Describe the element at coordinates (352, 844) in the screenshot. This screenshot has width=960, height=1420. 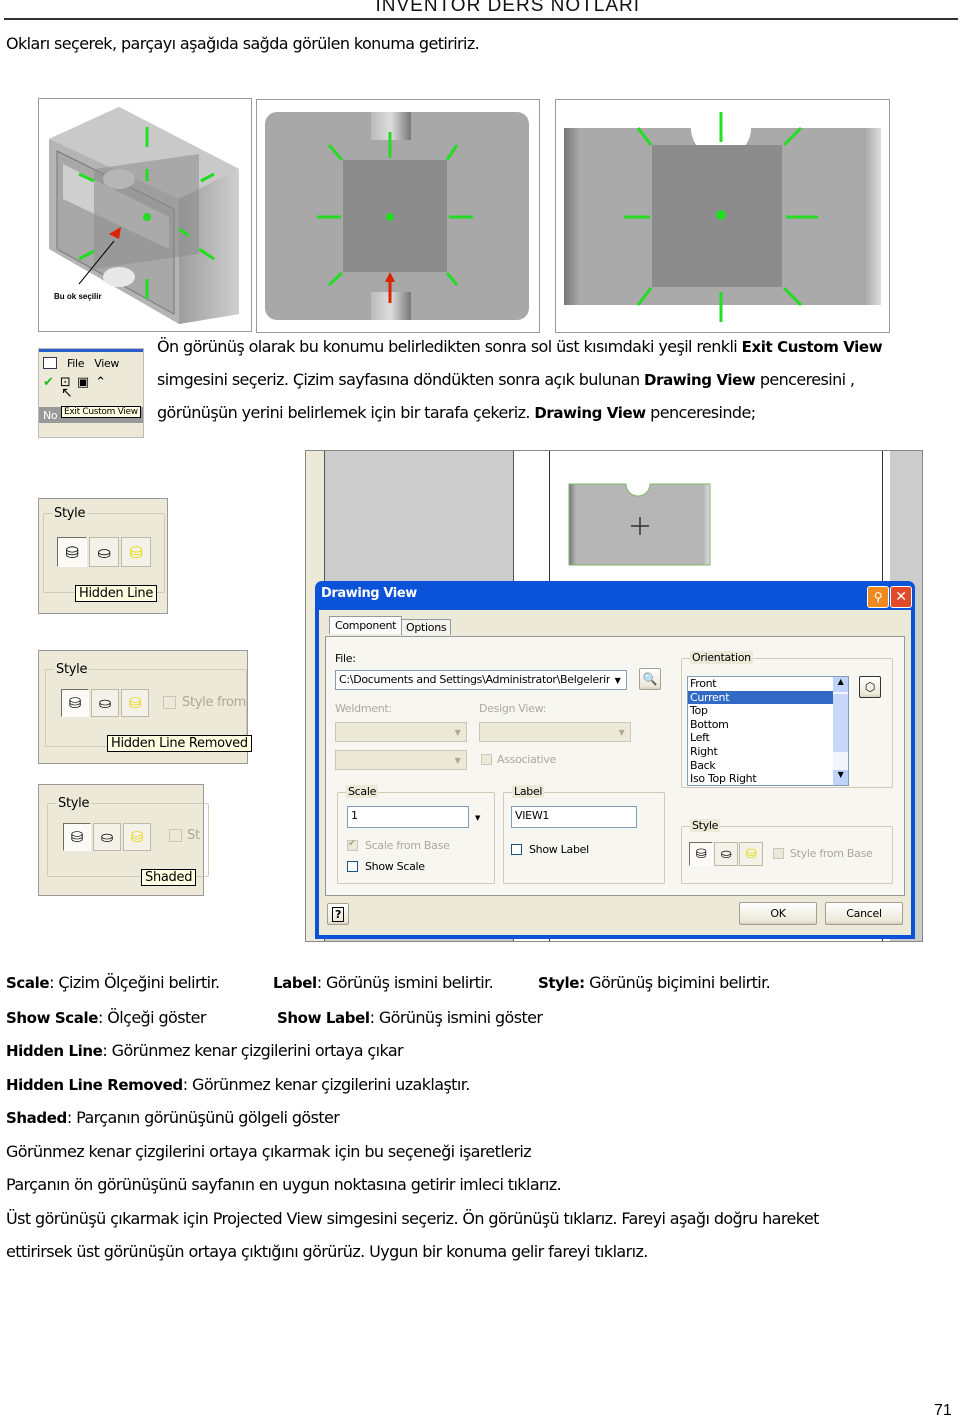
I see `scale-from-base-checkbox: ✔` at that location.